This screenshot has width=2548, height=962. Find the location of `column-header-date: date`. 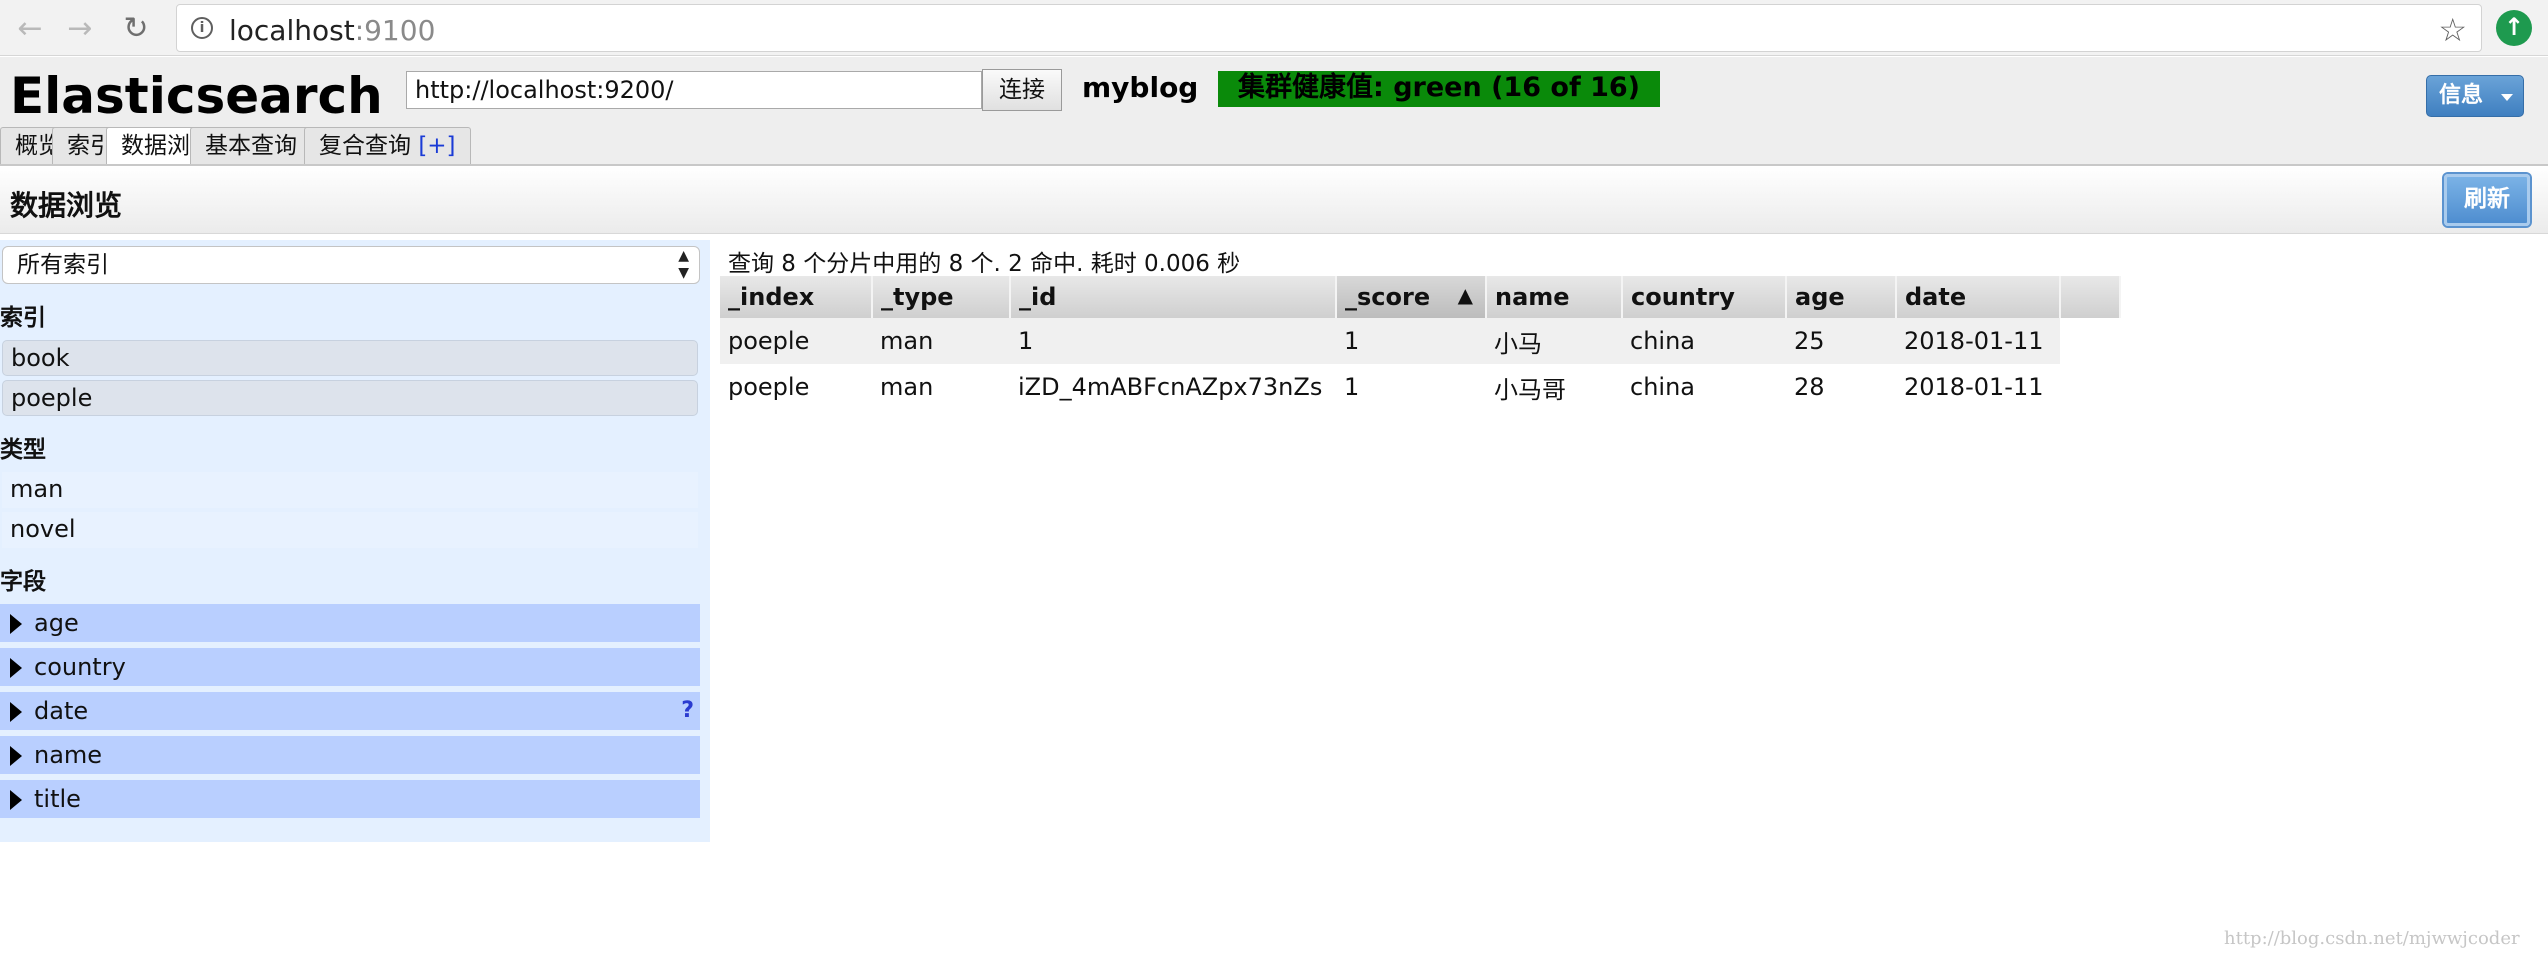

column-header-date: date is located at coordinates (1978, 297).